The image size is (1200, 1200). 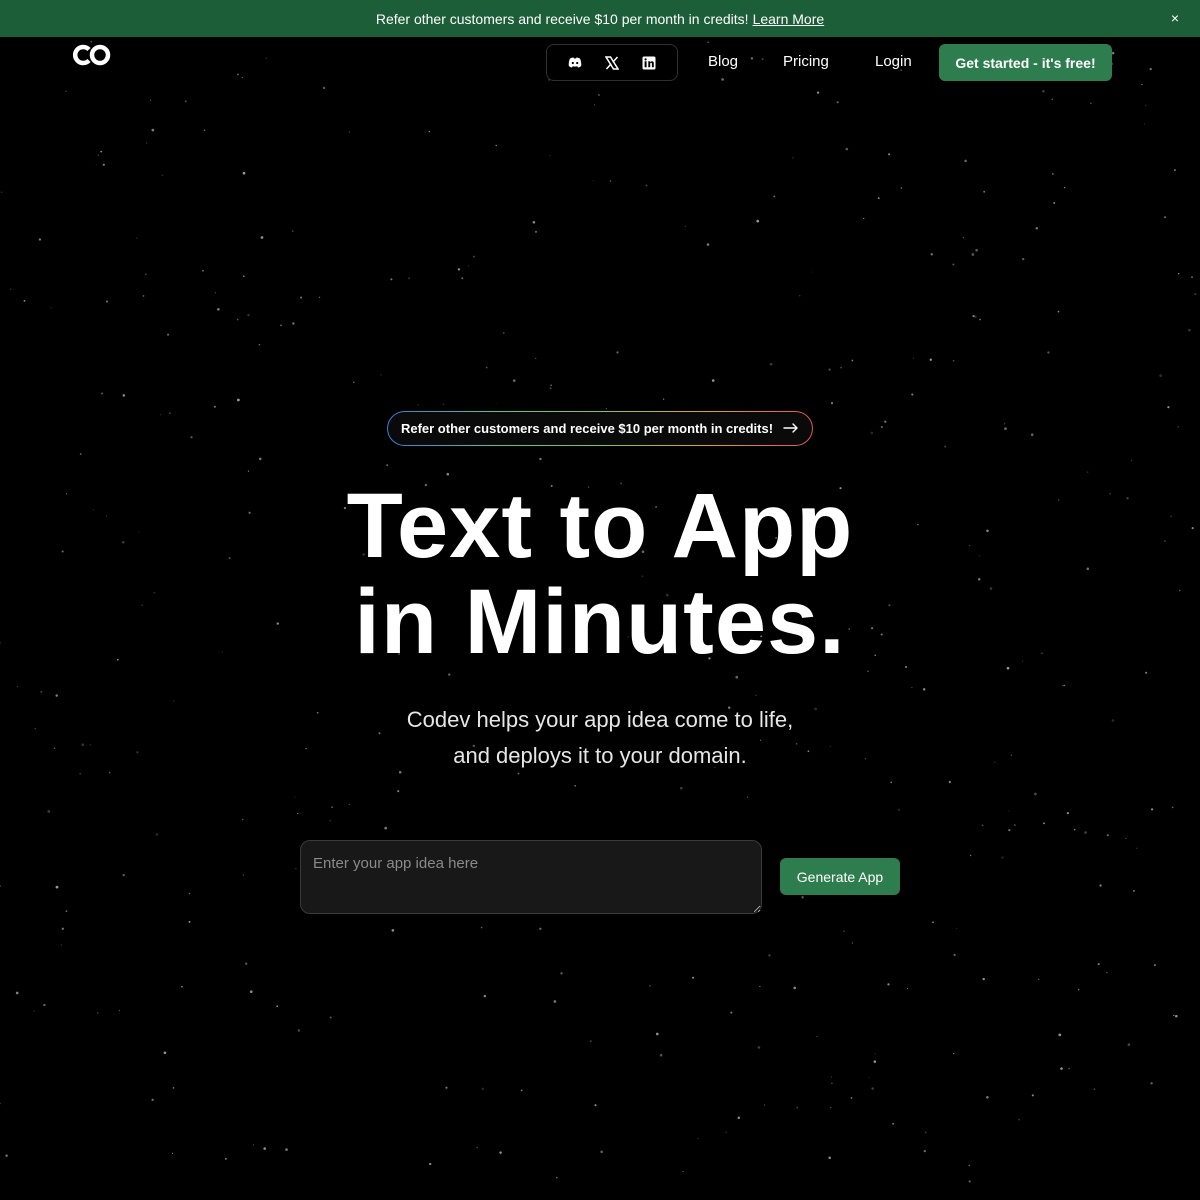 I want to click on nav-blog-link: Blog, so click(x=723, y=62).